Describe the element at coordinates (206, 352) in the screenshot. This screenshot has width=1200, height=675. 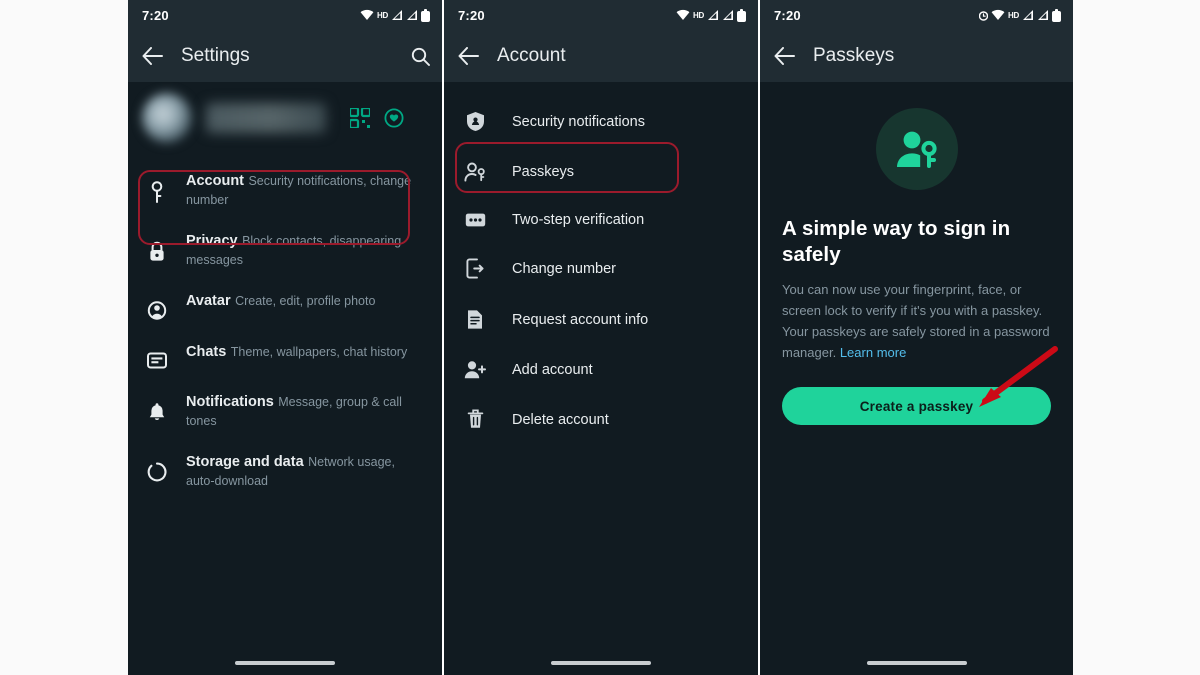
I see `settings-item-title: Chats` at that location.